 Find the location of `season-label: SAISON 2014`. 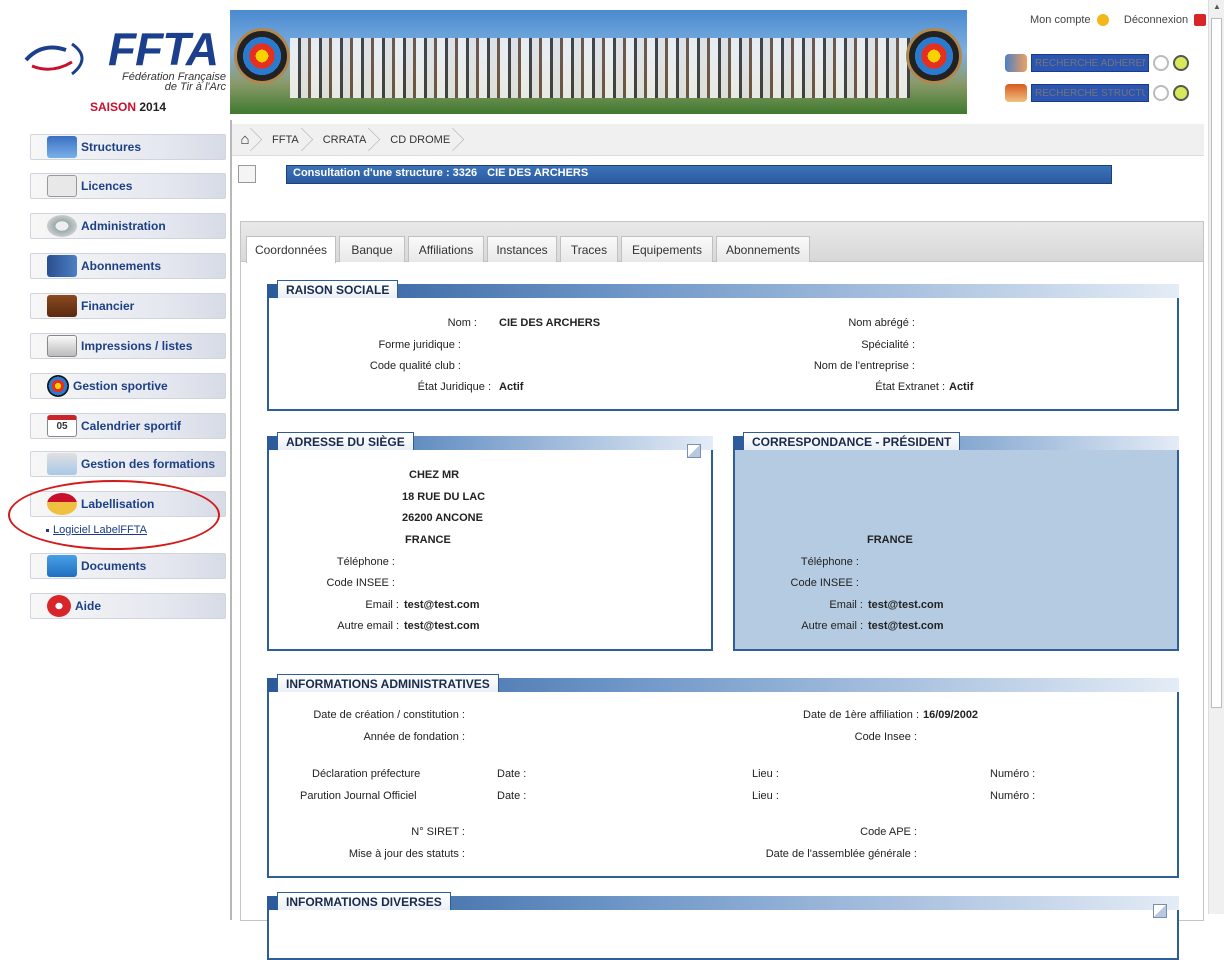

season-label: SAISON 2014 is located at coordinates (128, 107).